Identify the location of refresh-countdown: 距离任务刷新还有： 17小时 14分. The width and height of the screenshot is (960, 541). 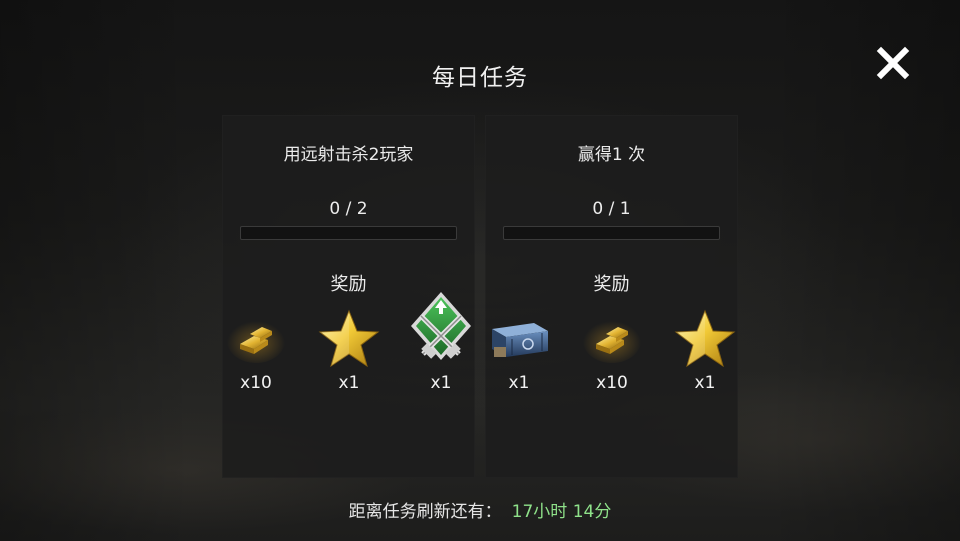
(480, 509).